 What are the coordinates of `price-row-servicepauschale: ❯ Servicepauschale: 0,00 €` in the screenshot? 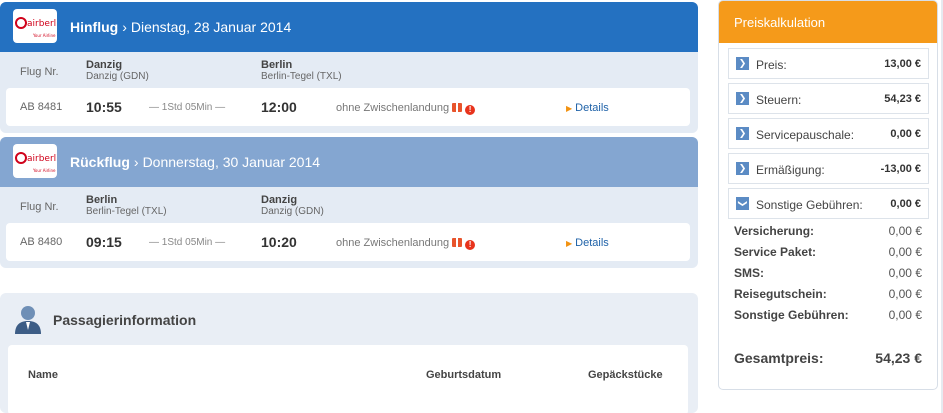 It's located at (828, 133).